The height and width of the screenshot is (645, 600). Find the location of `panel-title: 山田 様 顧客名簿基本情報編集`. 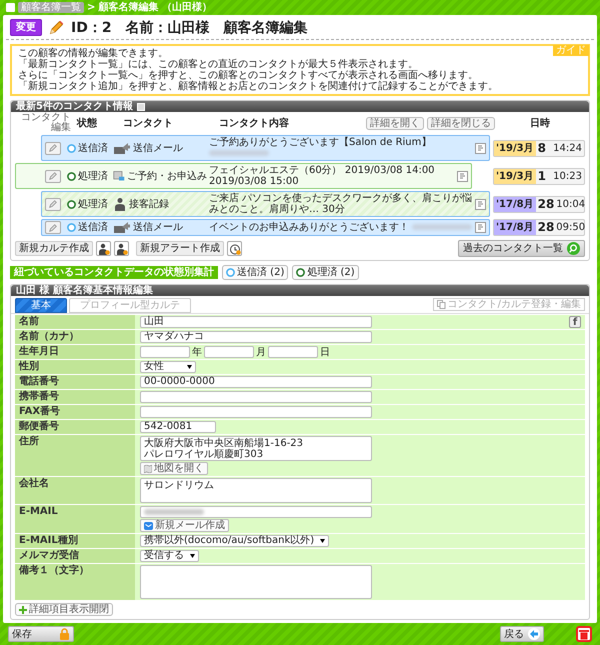

panel-title: 山田 様 顧客名簿基本情報編集 is located at coordinates (300, 290).